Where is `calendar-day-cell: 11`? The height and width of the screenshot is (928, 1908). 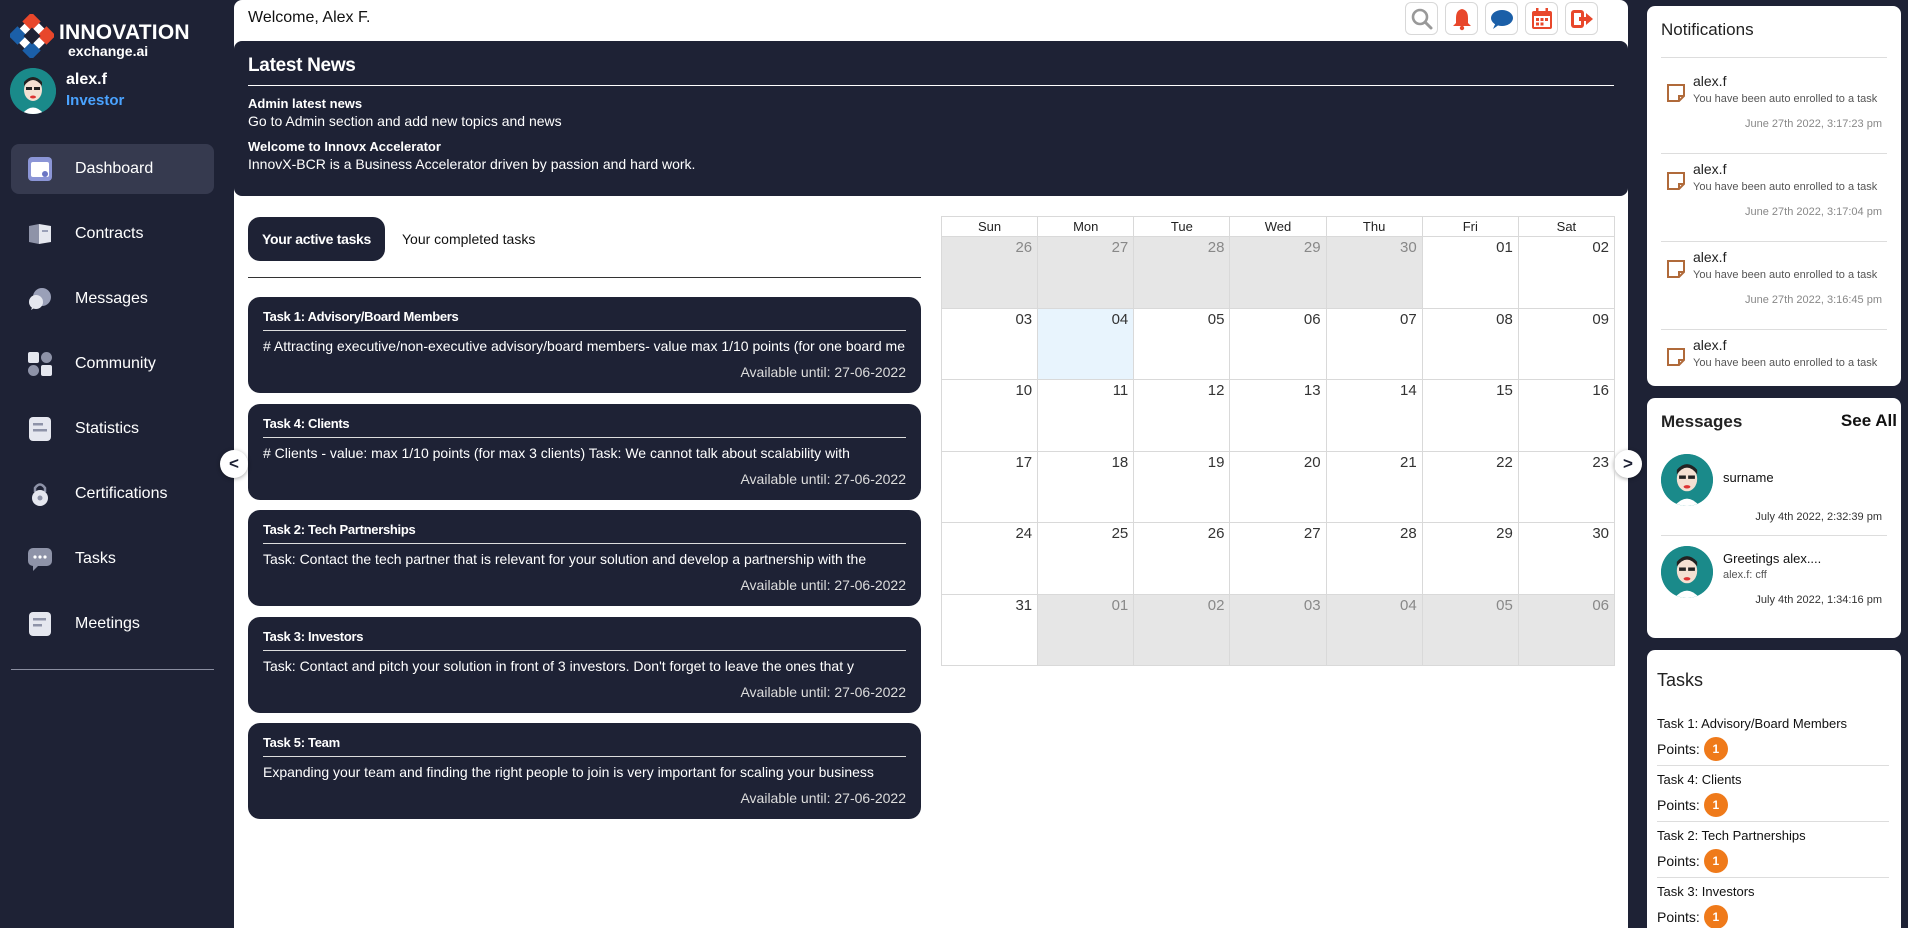 calendar-day-cell: 11 is located at coordinates (1086, 415).